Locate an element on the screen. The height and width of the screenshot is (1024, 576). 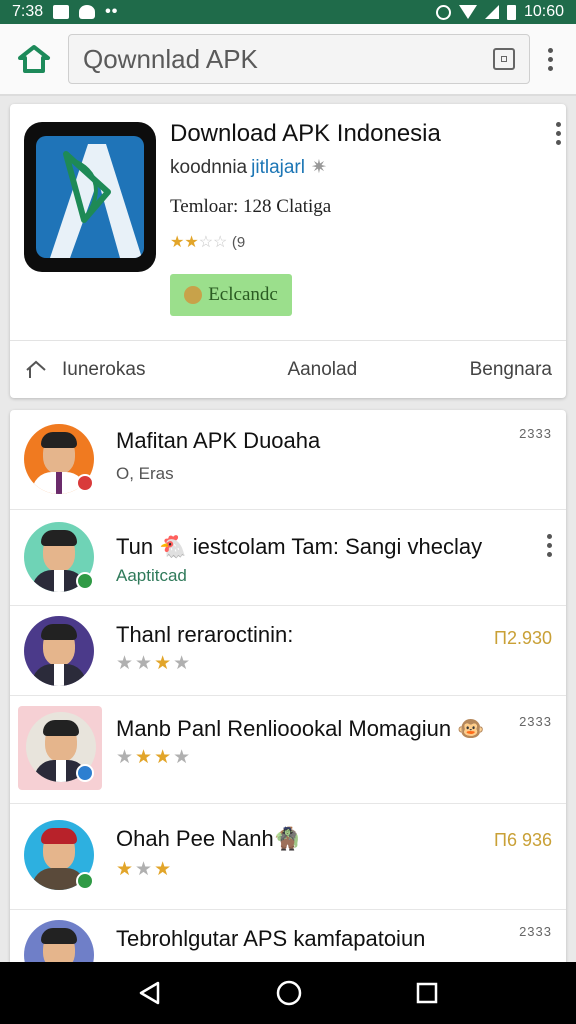
status-bar: 7:38 •• 10:60 is located at coordinates (288, 12).